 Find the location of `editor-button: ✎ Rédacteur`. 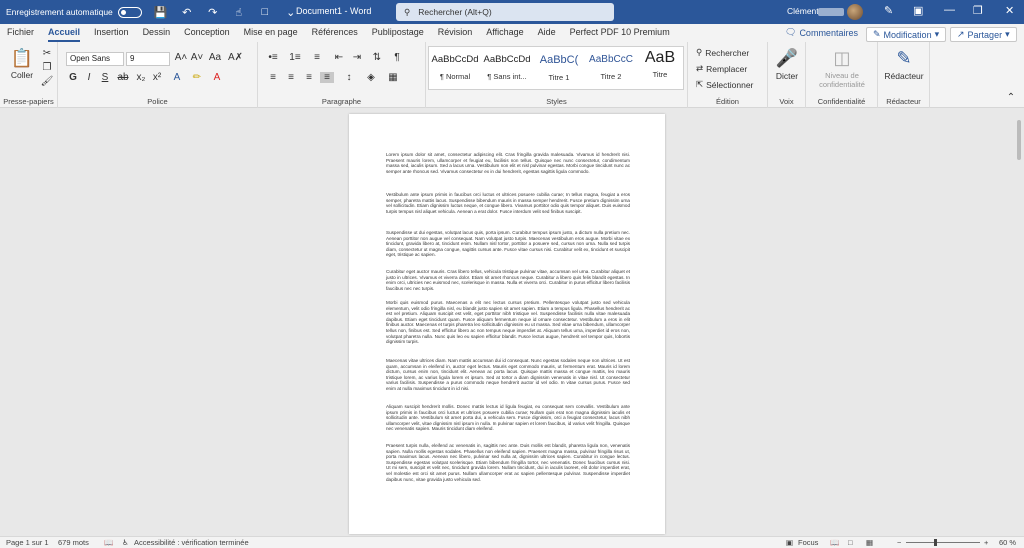

editor-button: ✎ Rédacteur is located at coordinates (904, 64).